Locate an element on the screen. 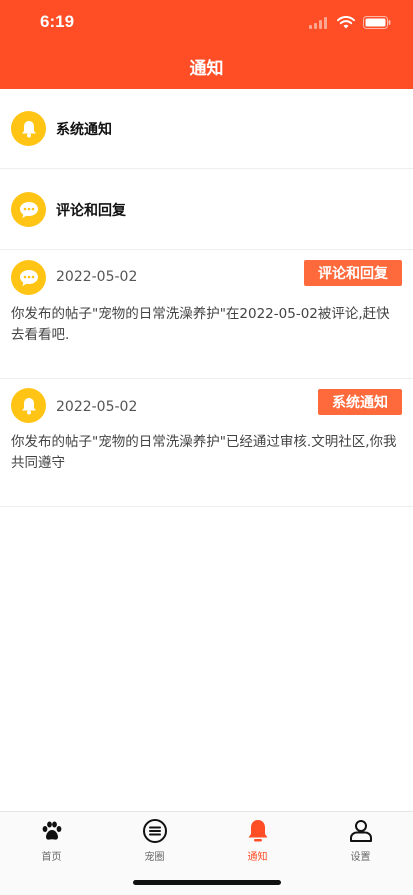 The image size is (413, 895). home-indicator is located at coordinates (207, 882).